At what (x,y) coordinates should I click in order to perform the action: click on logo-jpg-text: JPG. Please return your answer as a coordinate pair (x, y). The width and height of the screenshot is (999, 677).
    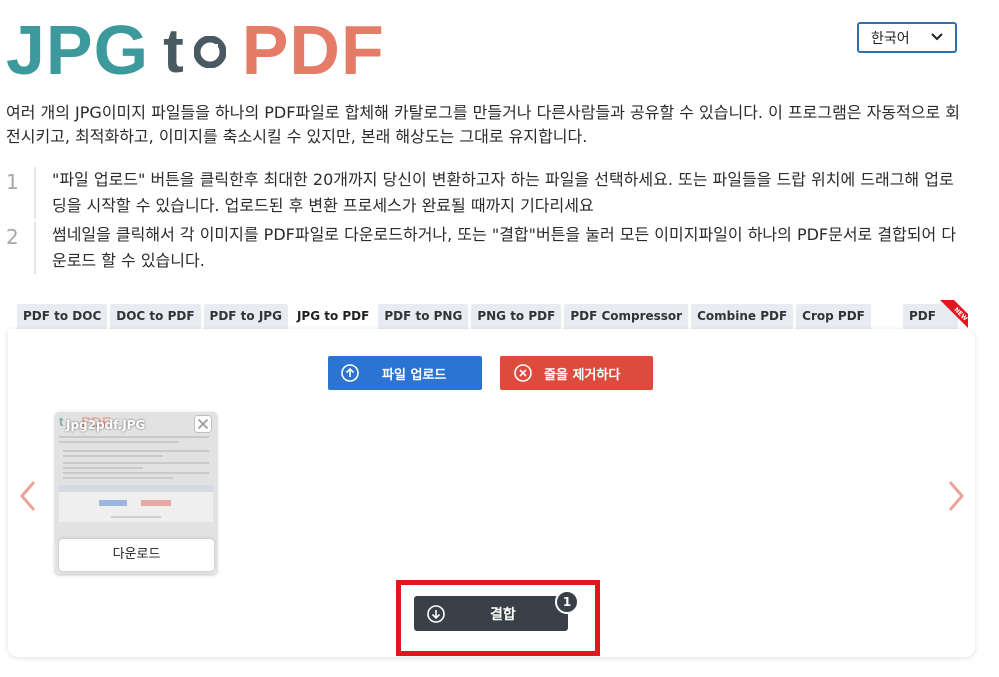
    Looking at the image, I should click on (78, 50).